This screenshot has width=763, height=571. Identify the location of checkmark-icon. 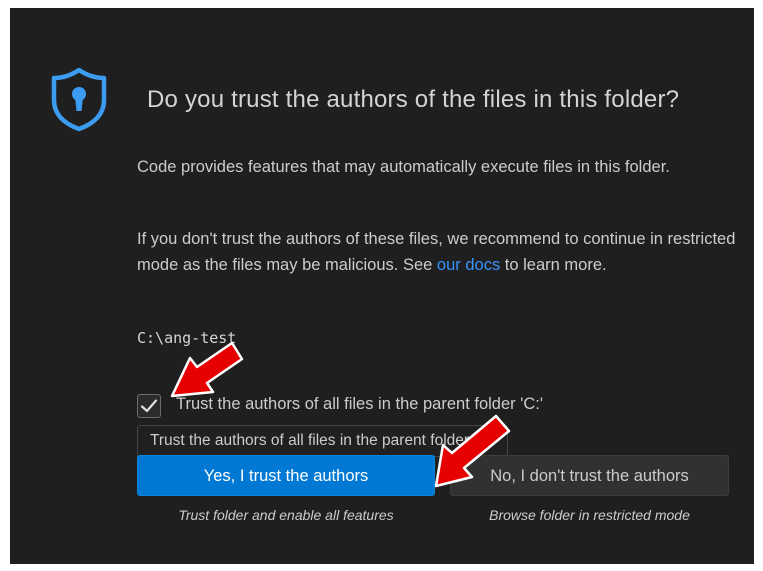
(149, 406).